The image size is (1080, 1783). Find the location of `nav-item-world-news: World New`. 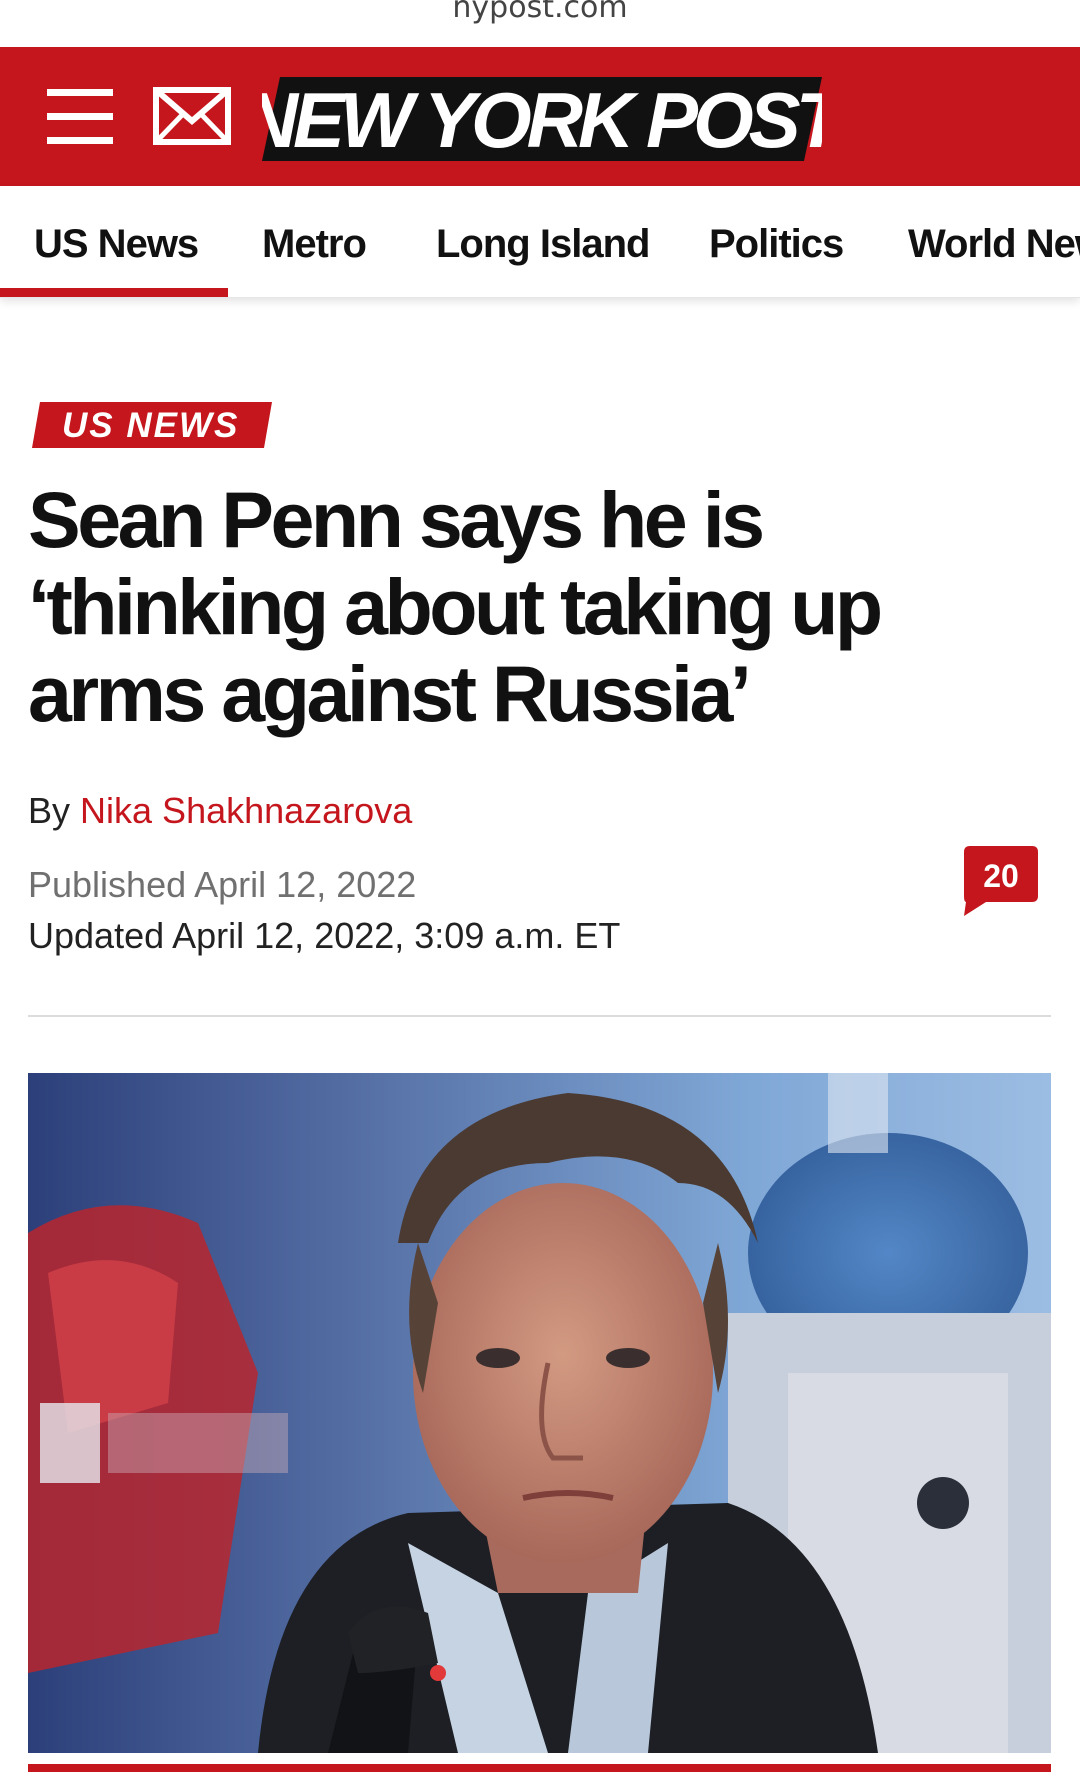

nav-item-world-news: World New is located at coordinates (994, 244).